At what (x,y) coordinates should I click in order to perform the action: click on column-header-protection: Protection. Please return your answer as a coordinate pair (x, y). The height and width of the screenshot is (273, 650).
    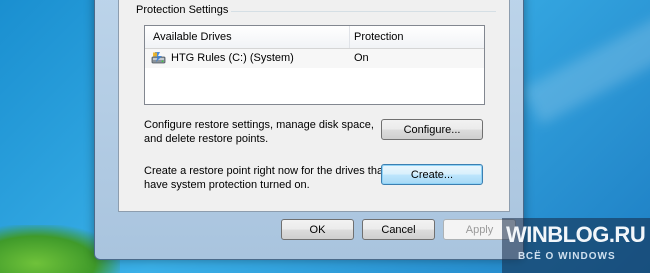
    Looking at the image, I should click on (379, 37).